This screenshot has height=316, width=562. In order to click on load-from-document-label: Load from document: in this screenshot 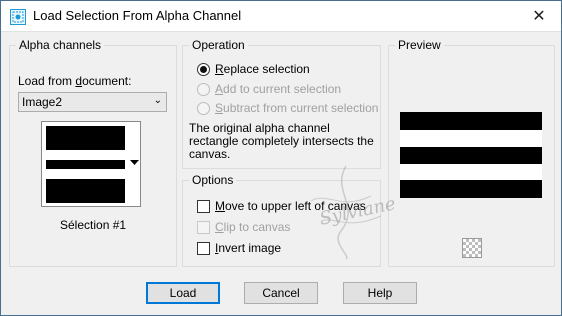, I will do `click(75, 81)`.